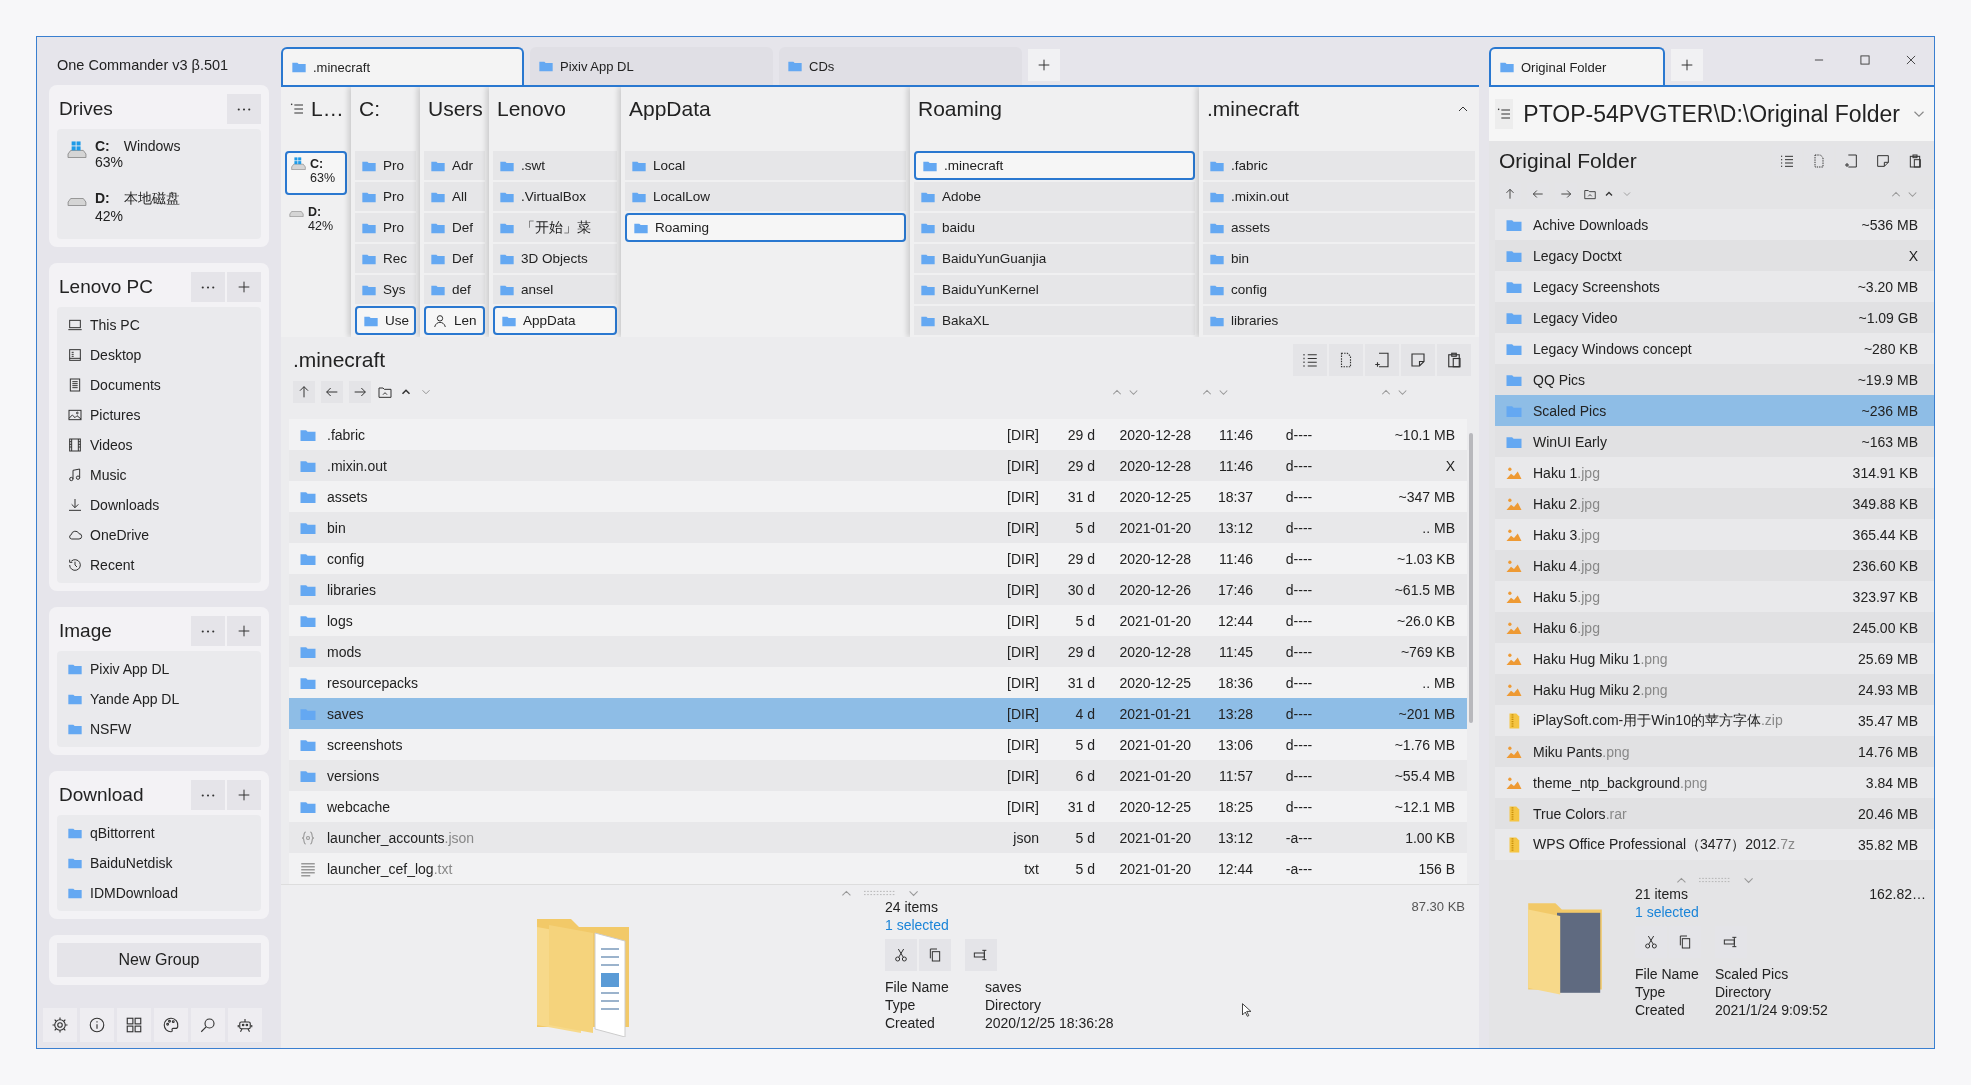 The width and height of the screenshot is (1971, 1085). I want to click on folder-item: .mixin.out, so click(1339, 196).